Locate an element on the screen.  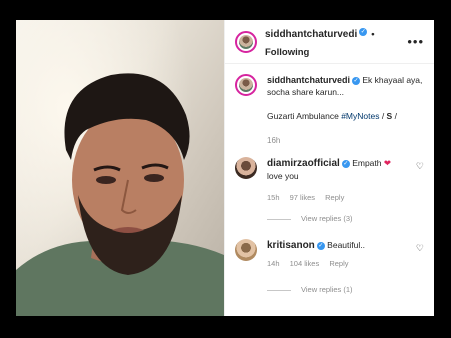
caption-avatar is located at coordinates (246, 85).